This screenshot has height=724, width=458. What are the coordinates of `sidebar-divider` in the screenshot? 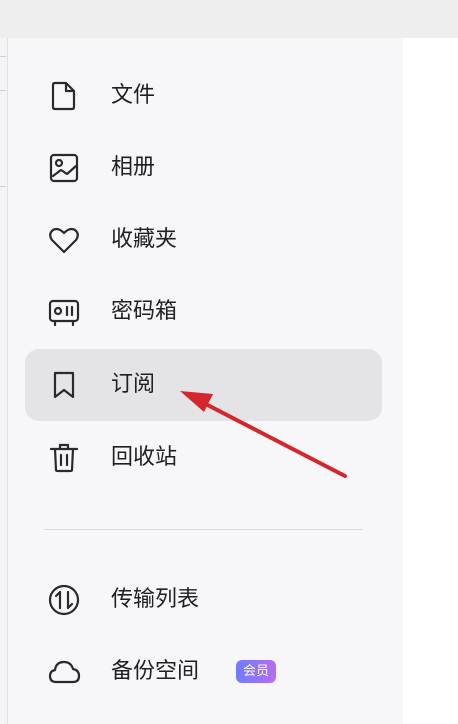 It's located at (203, 529).